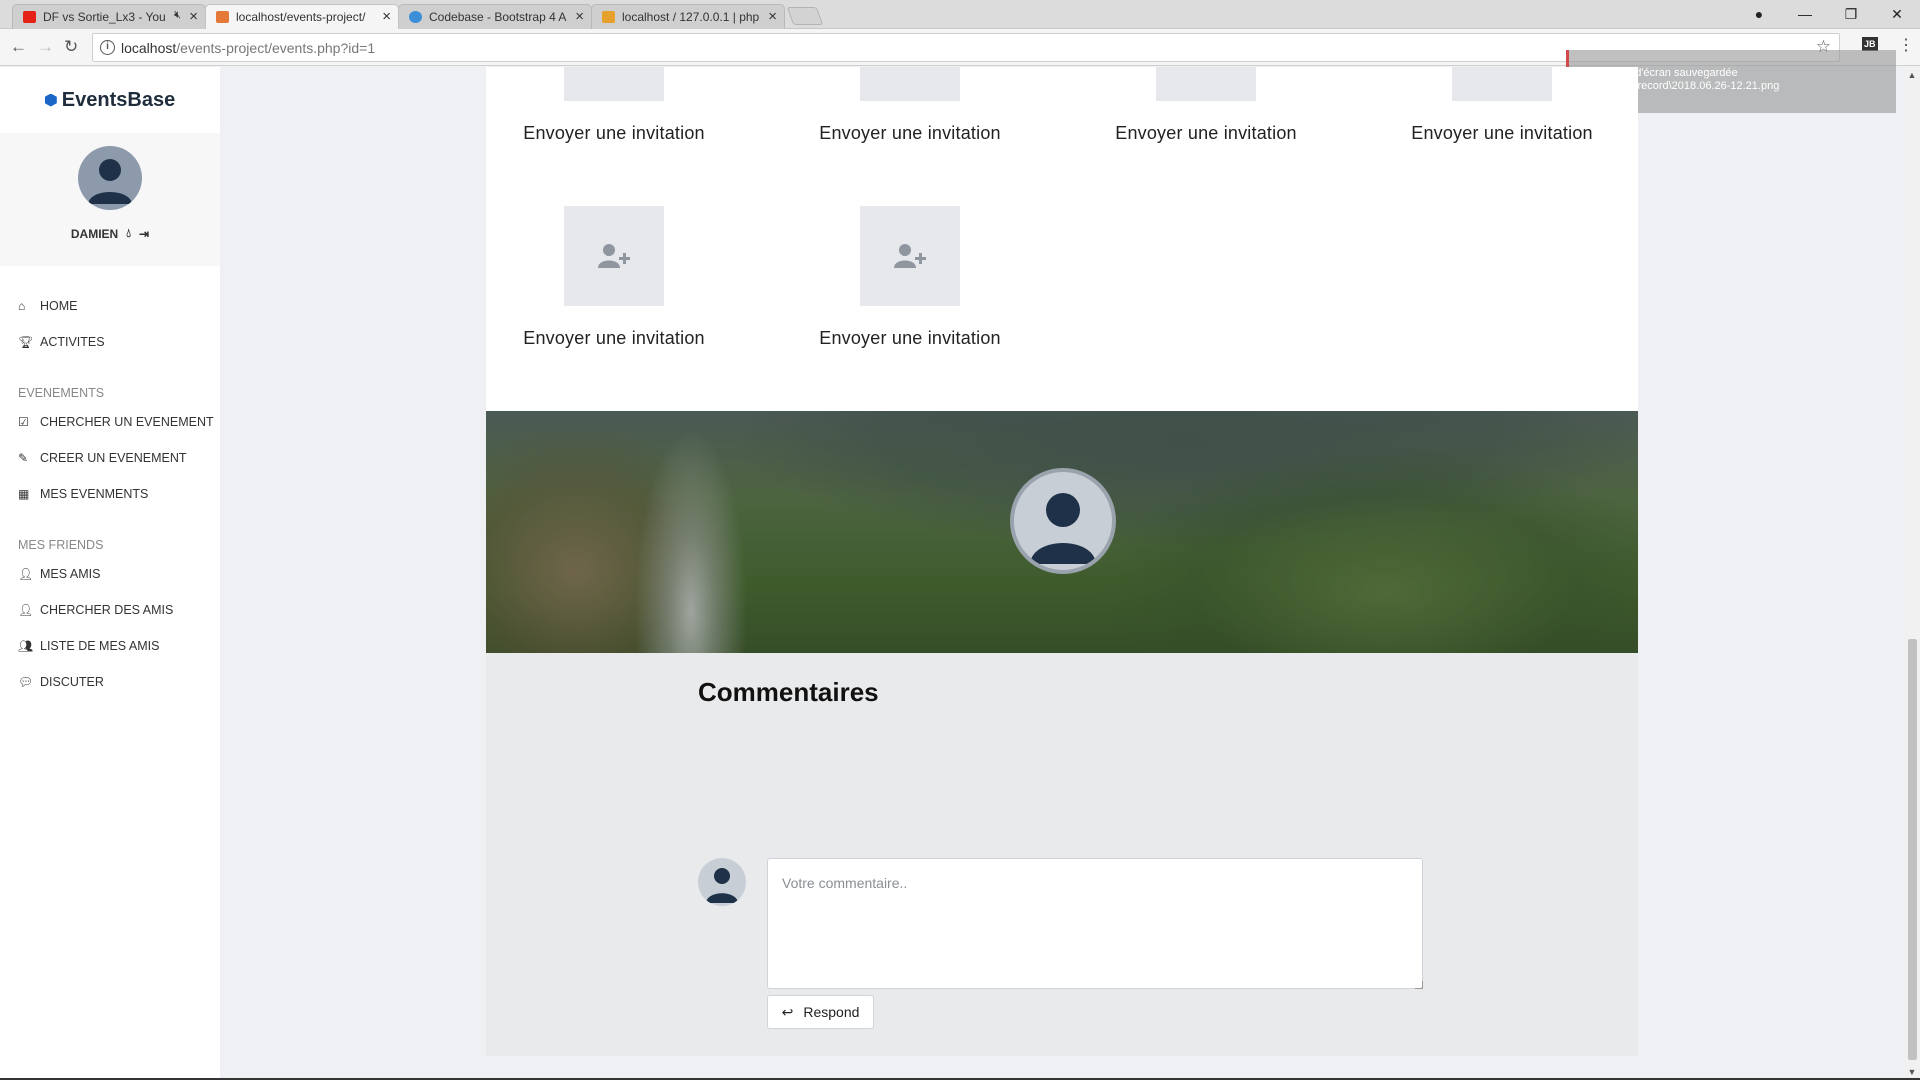 The image size is (1920, 1080). What do you see at coordinates (23, 422) in the screenshot?
I see `calendar-check-icon: ☑` at bounding box center [23, 422].